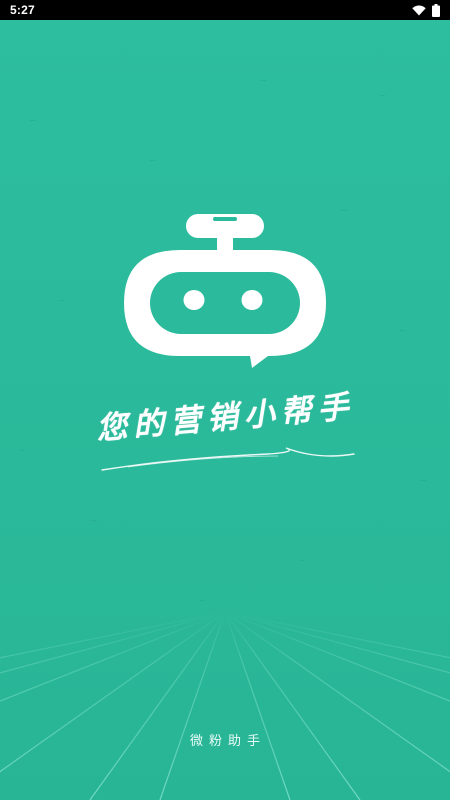 Image resolution: width=450 pixels, height=800 pixels. I want to click on robot-chat-icon, so click(225, 291).